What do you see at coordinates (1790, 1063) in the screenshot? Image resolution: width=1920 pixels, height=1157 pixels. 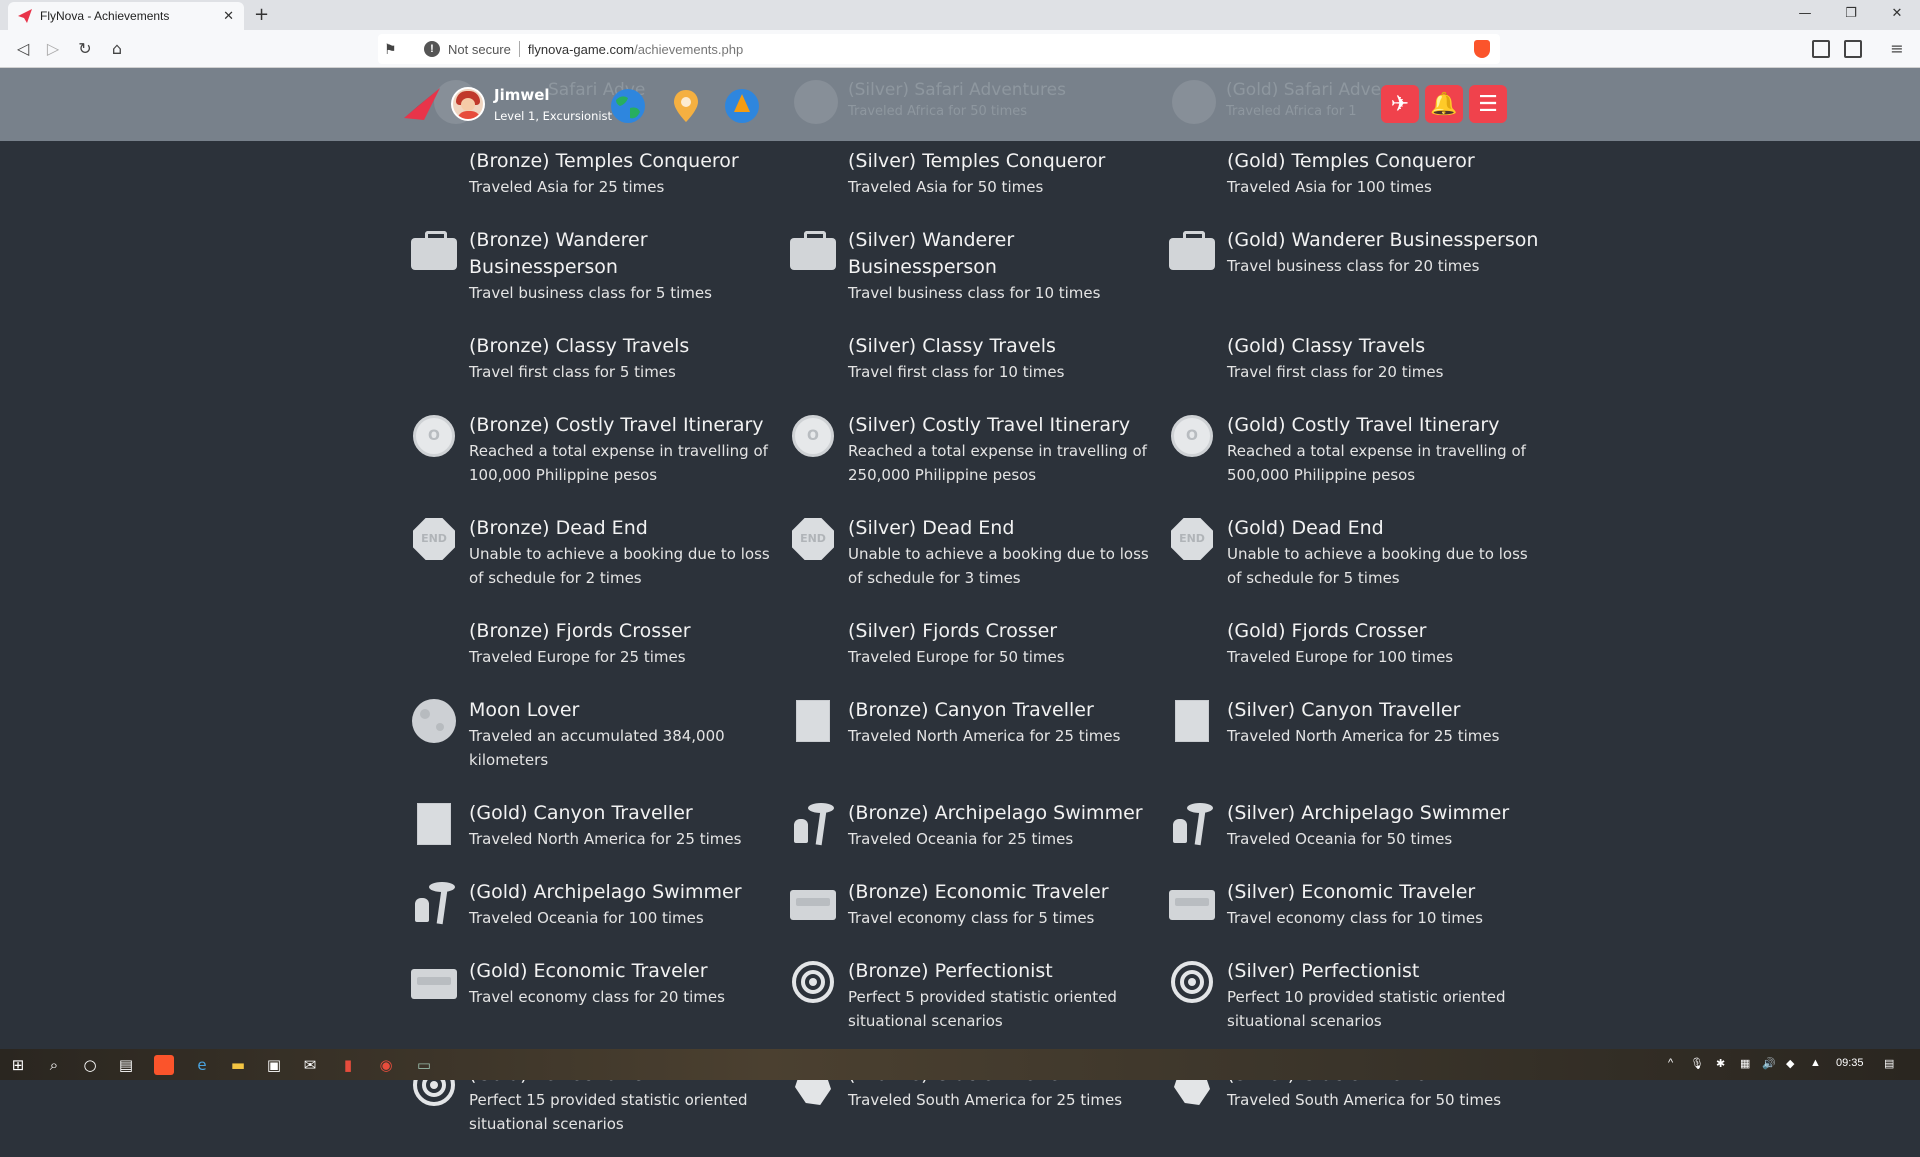 I see `antivirus-icon: ◆` at bounding box center [1790, 1063].